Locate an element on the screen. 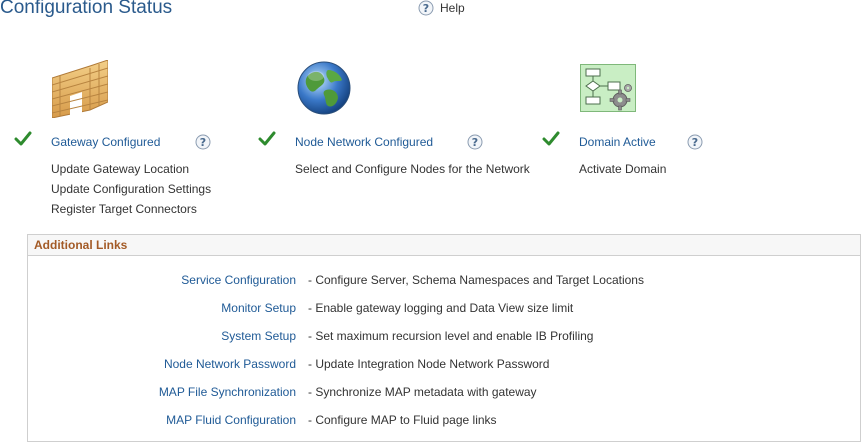 The width and height of the screenshot is (864, 445). map-file-synchronization-desc: - Synchronize MAP metadata with gateway is located at coordinates (422, 392).